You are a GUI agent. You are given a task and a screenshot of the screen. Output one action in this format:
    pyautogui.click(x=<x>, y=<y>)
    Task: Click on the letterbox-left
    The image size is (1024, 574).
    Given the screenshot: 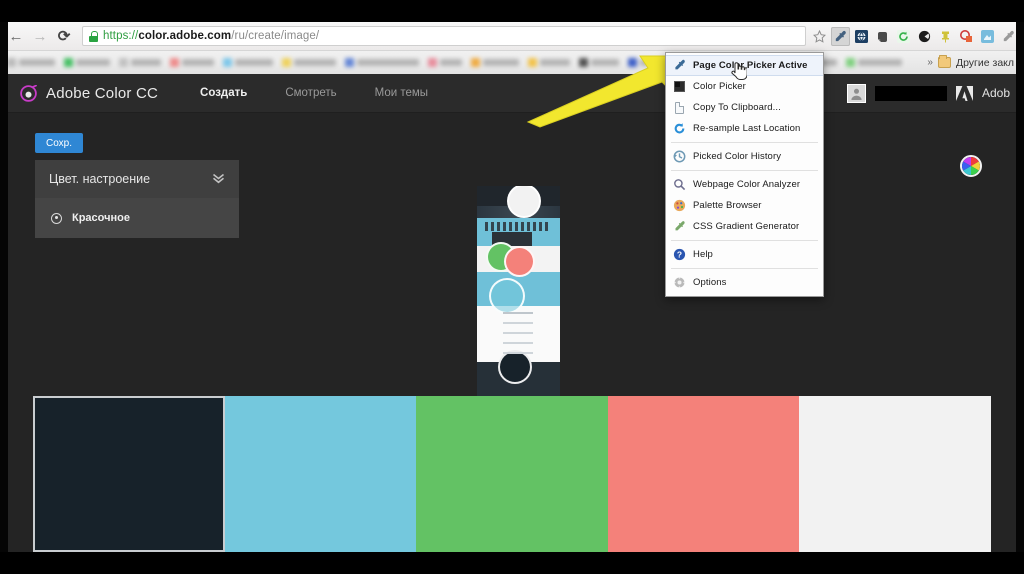 What is the action you would take?
    pyautogui.click(x=4, y=287)
    